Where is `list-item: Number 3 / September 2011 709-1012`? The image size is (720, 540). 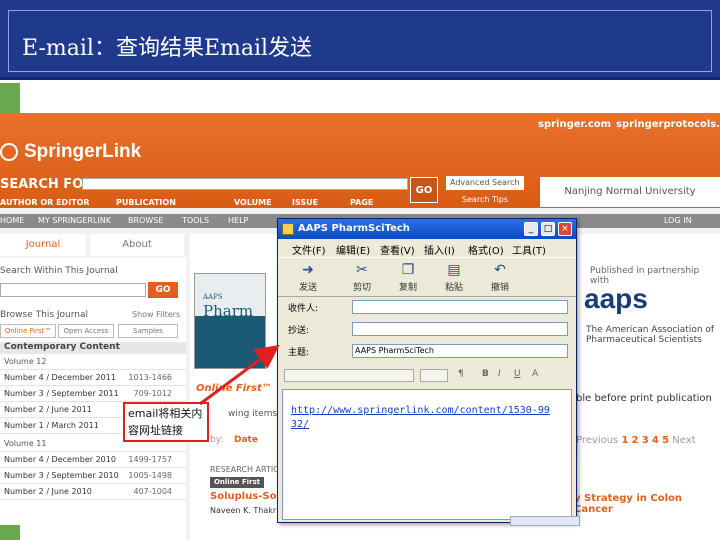 list-item: Number 3 / September 2011 709-1012 is located at coordinates (93, 394).